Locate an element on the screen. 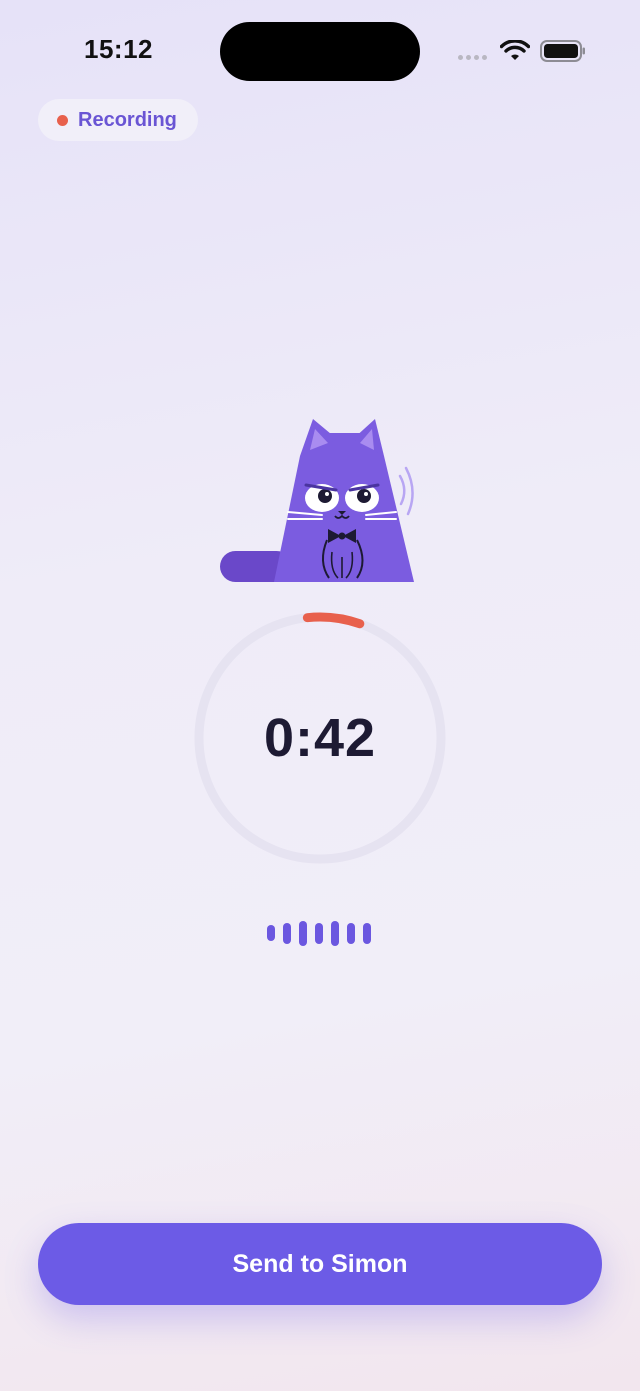 This screenshot has height=1391, width=640. sound-wave-icon is located at coordinates (402, 490).